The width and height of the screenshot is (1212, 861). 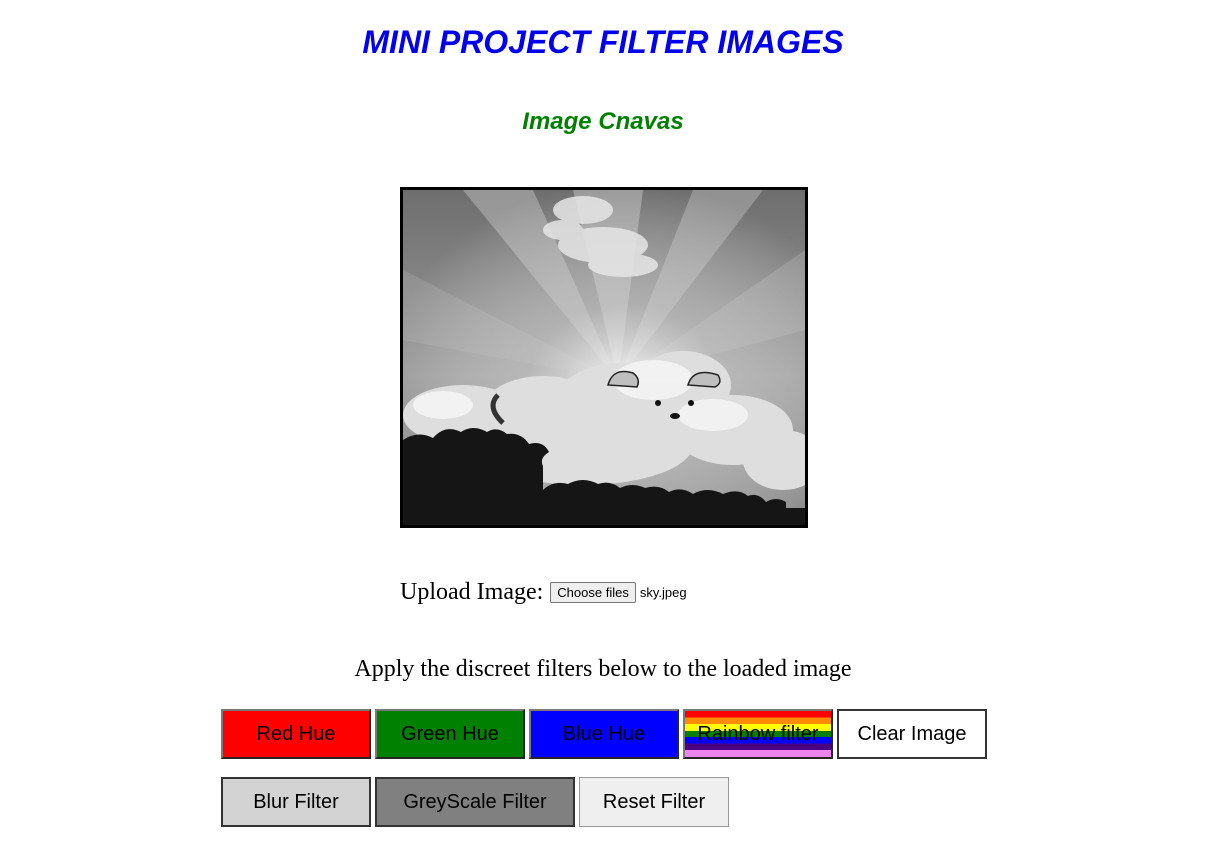 What do you see at coordinates (912, 734) in the screenshot?
I see `clear-image-button: Clear Image` at bounding box center [912, 734].